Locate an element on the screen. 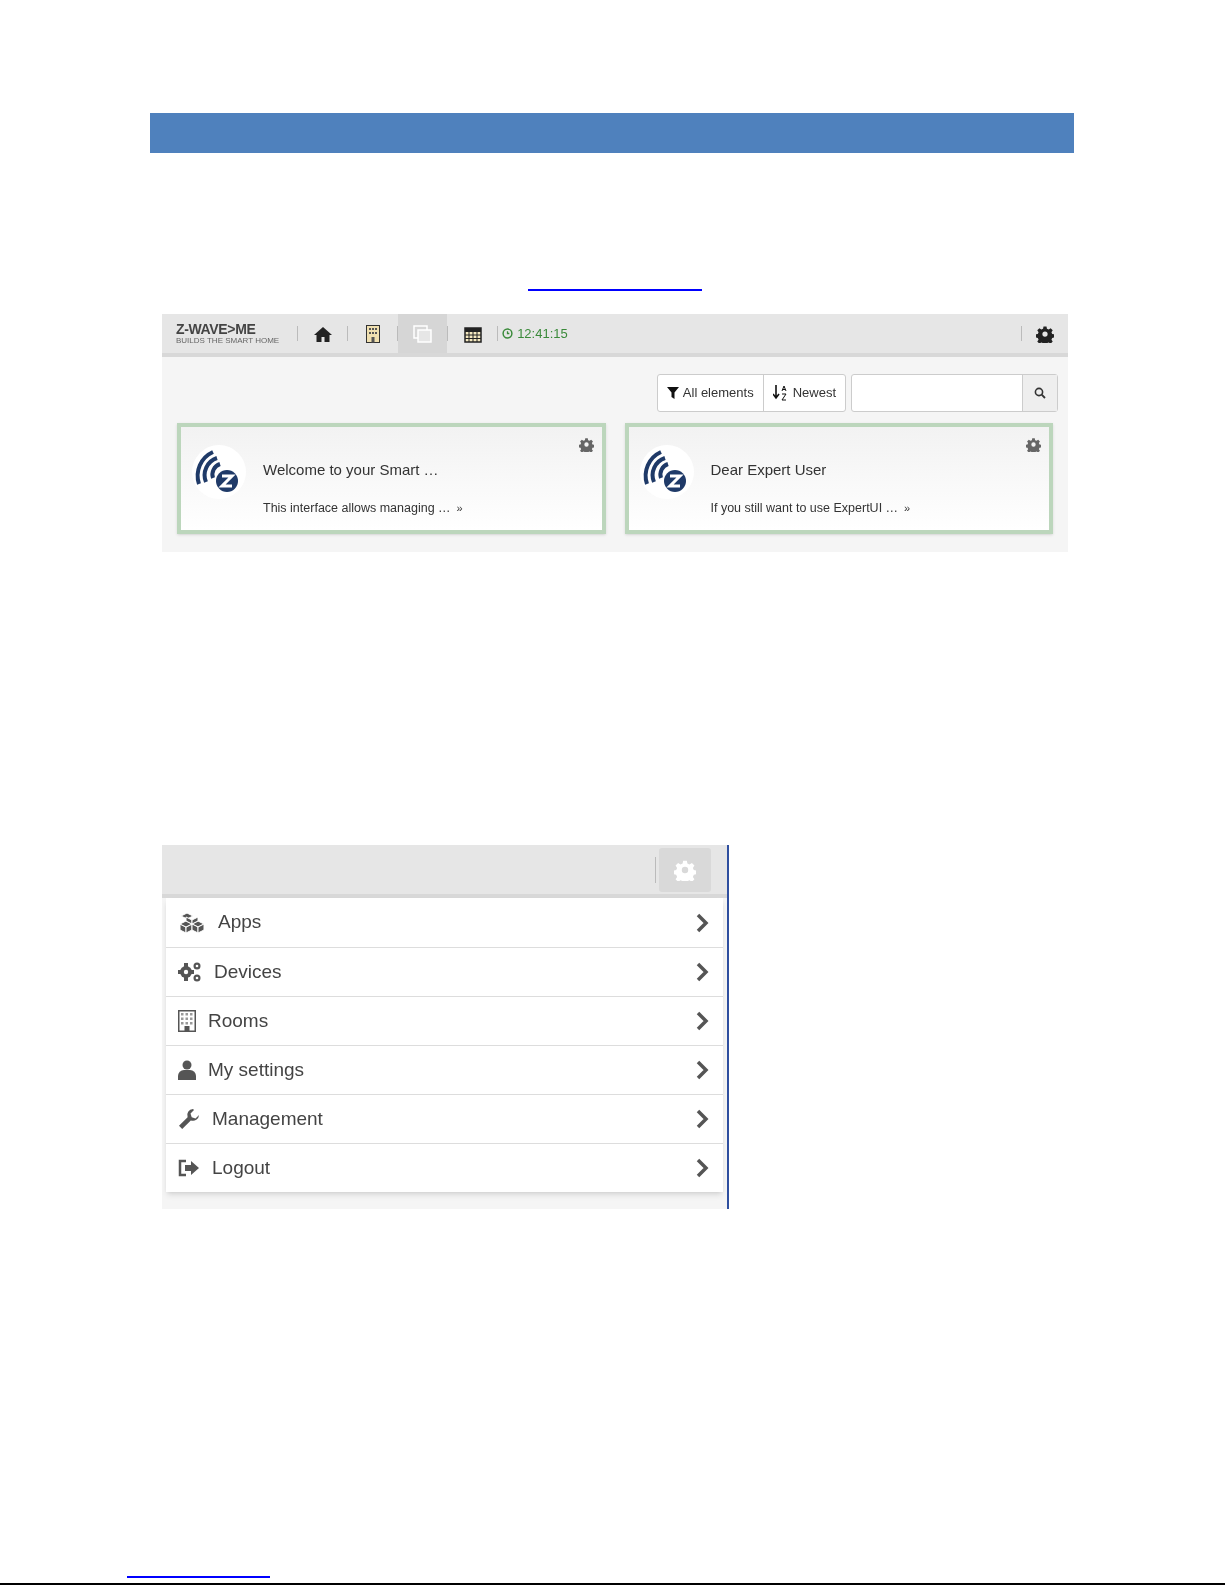 The width and height of the screenshot is (1225, 1585). home-icon is located at coordinates (322, 333).